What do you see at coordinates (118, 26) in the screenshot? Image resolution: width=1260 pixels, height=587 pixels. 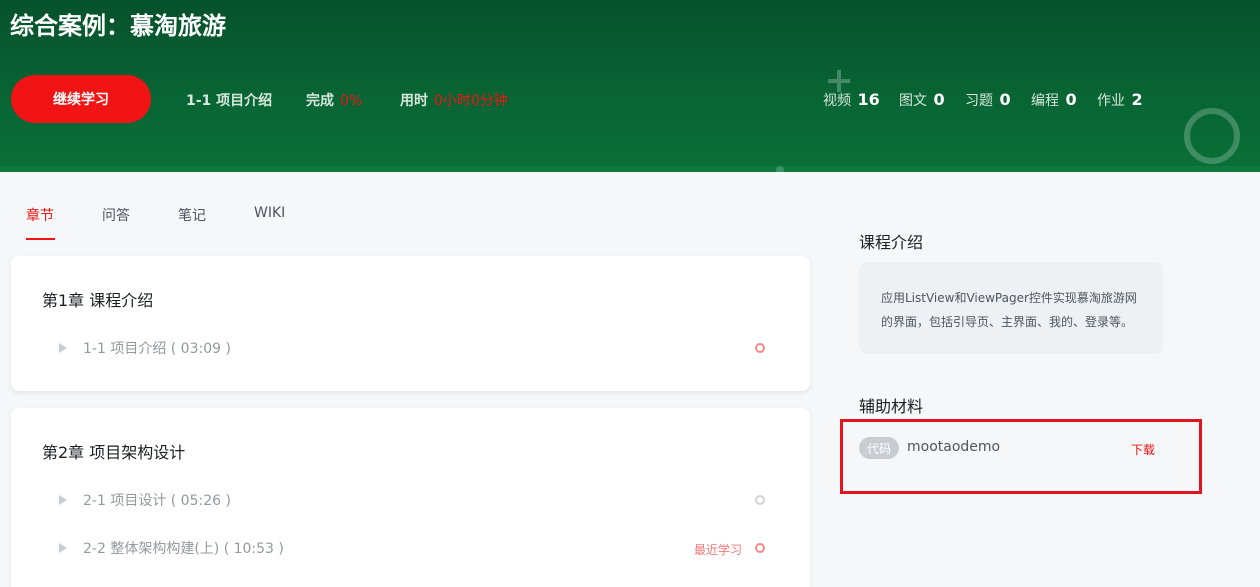 I see `course-title: 综合案例：慕淘旅游` at bounding box center [118, 26].